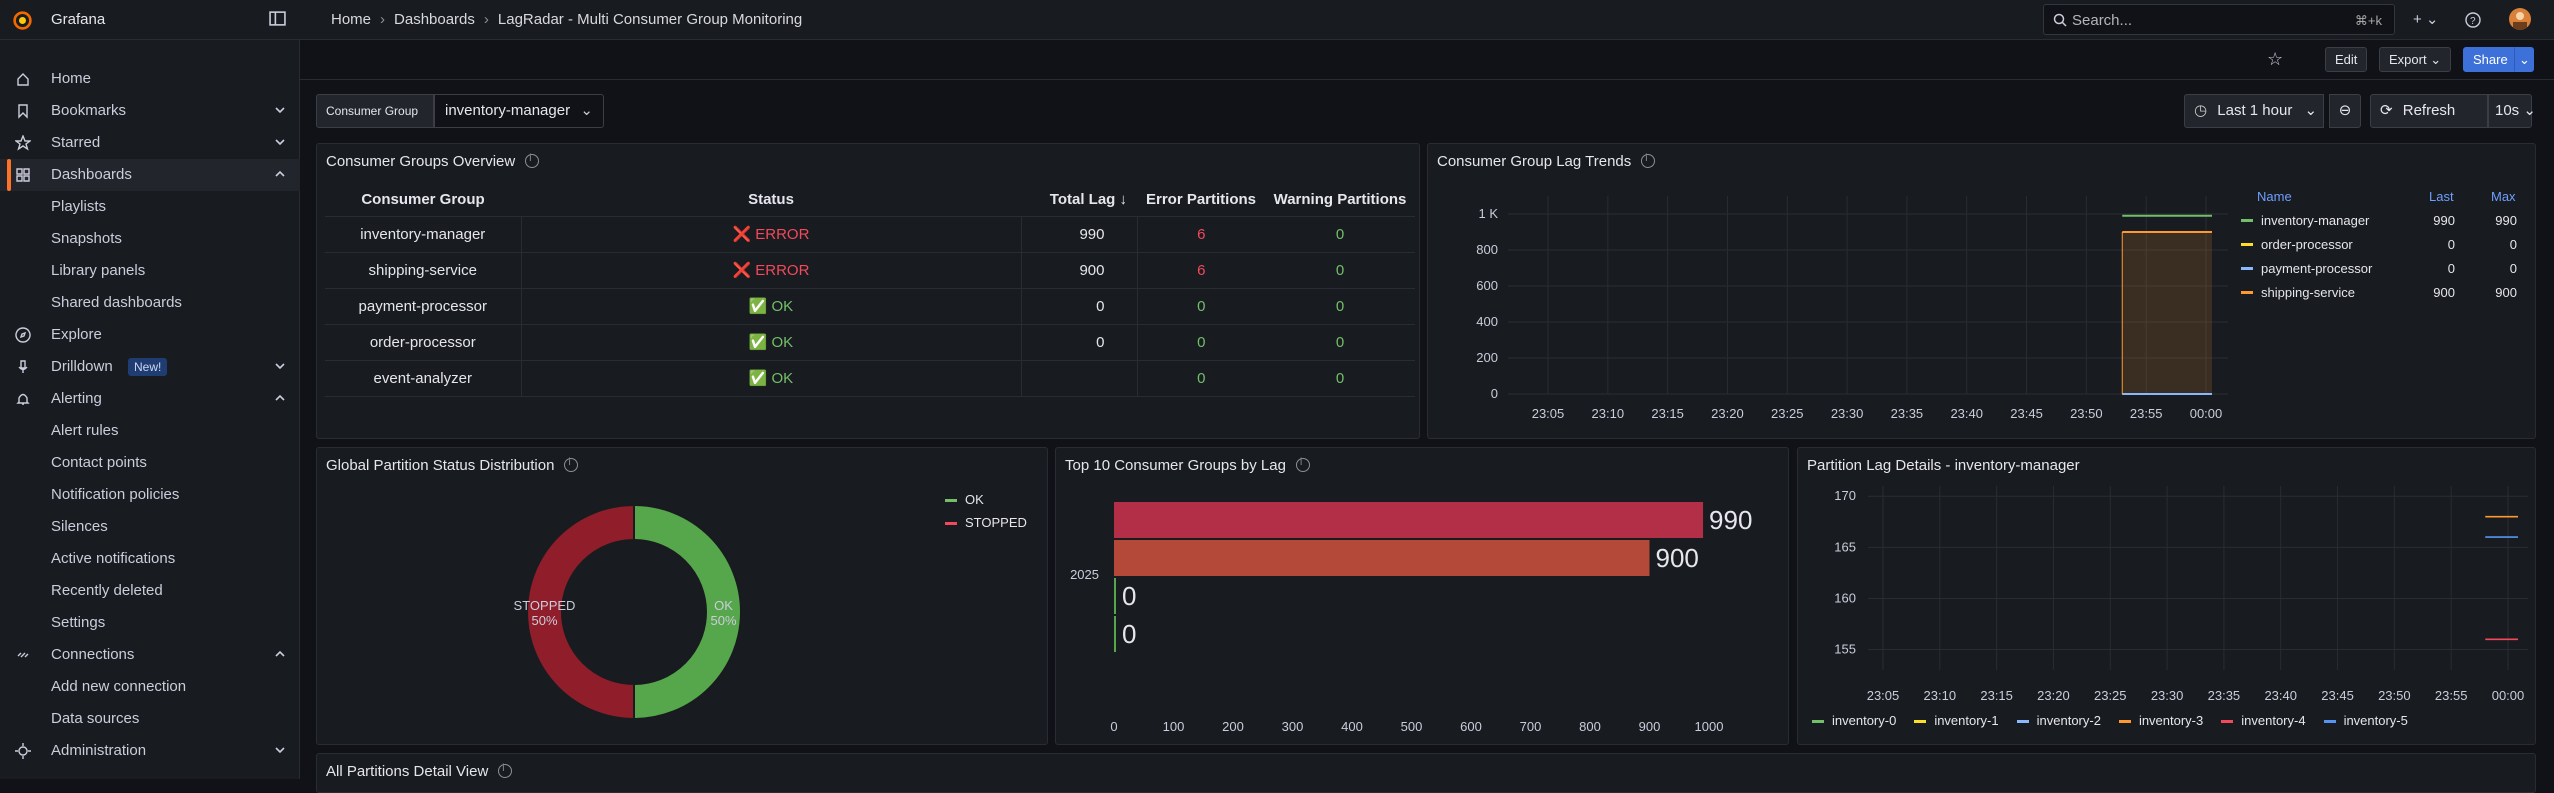  Describe the element at coordinates (434, 19) in the screenshot. I see `breadcrumb-dashboards: Dashboards` at that location.